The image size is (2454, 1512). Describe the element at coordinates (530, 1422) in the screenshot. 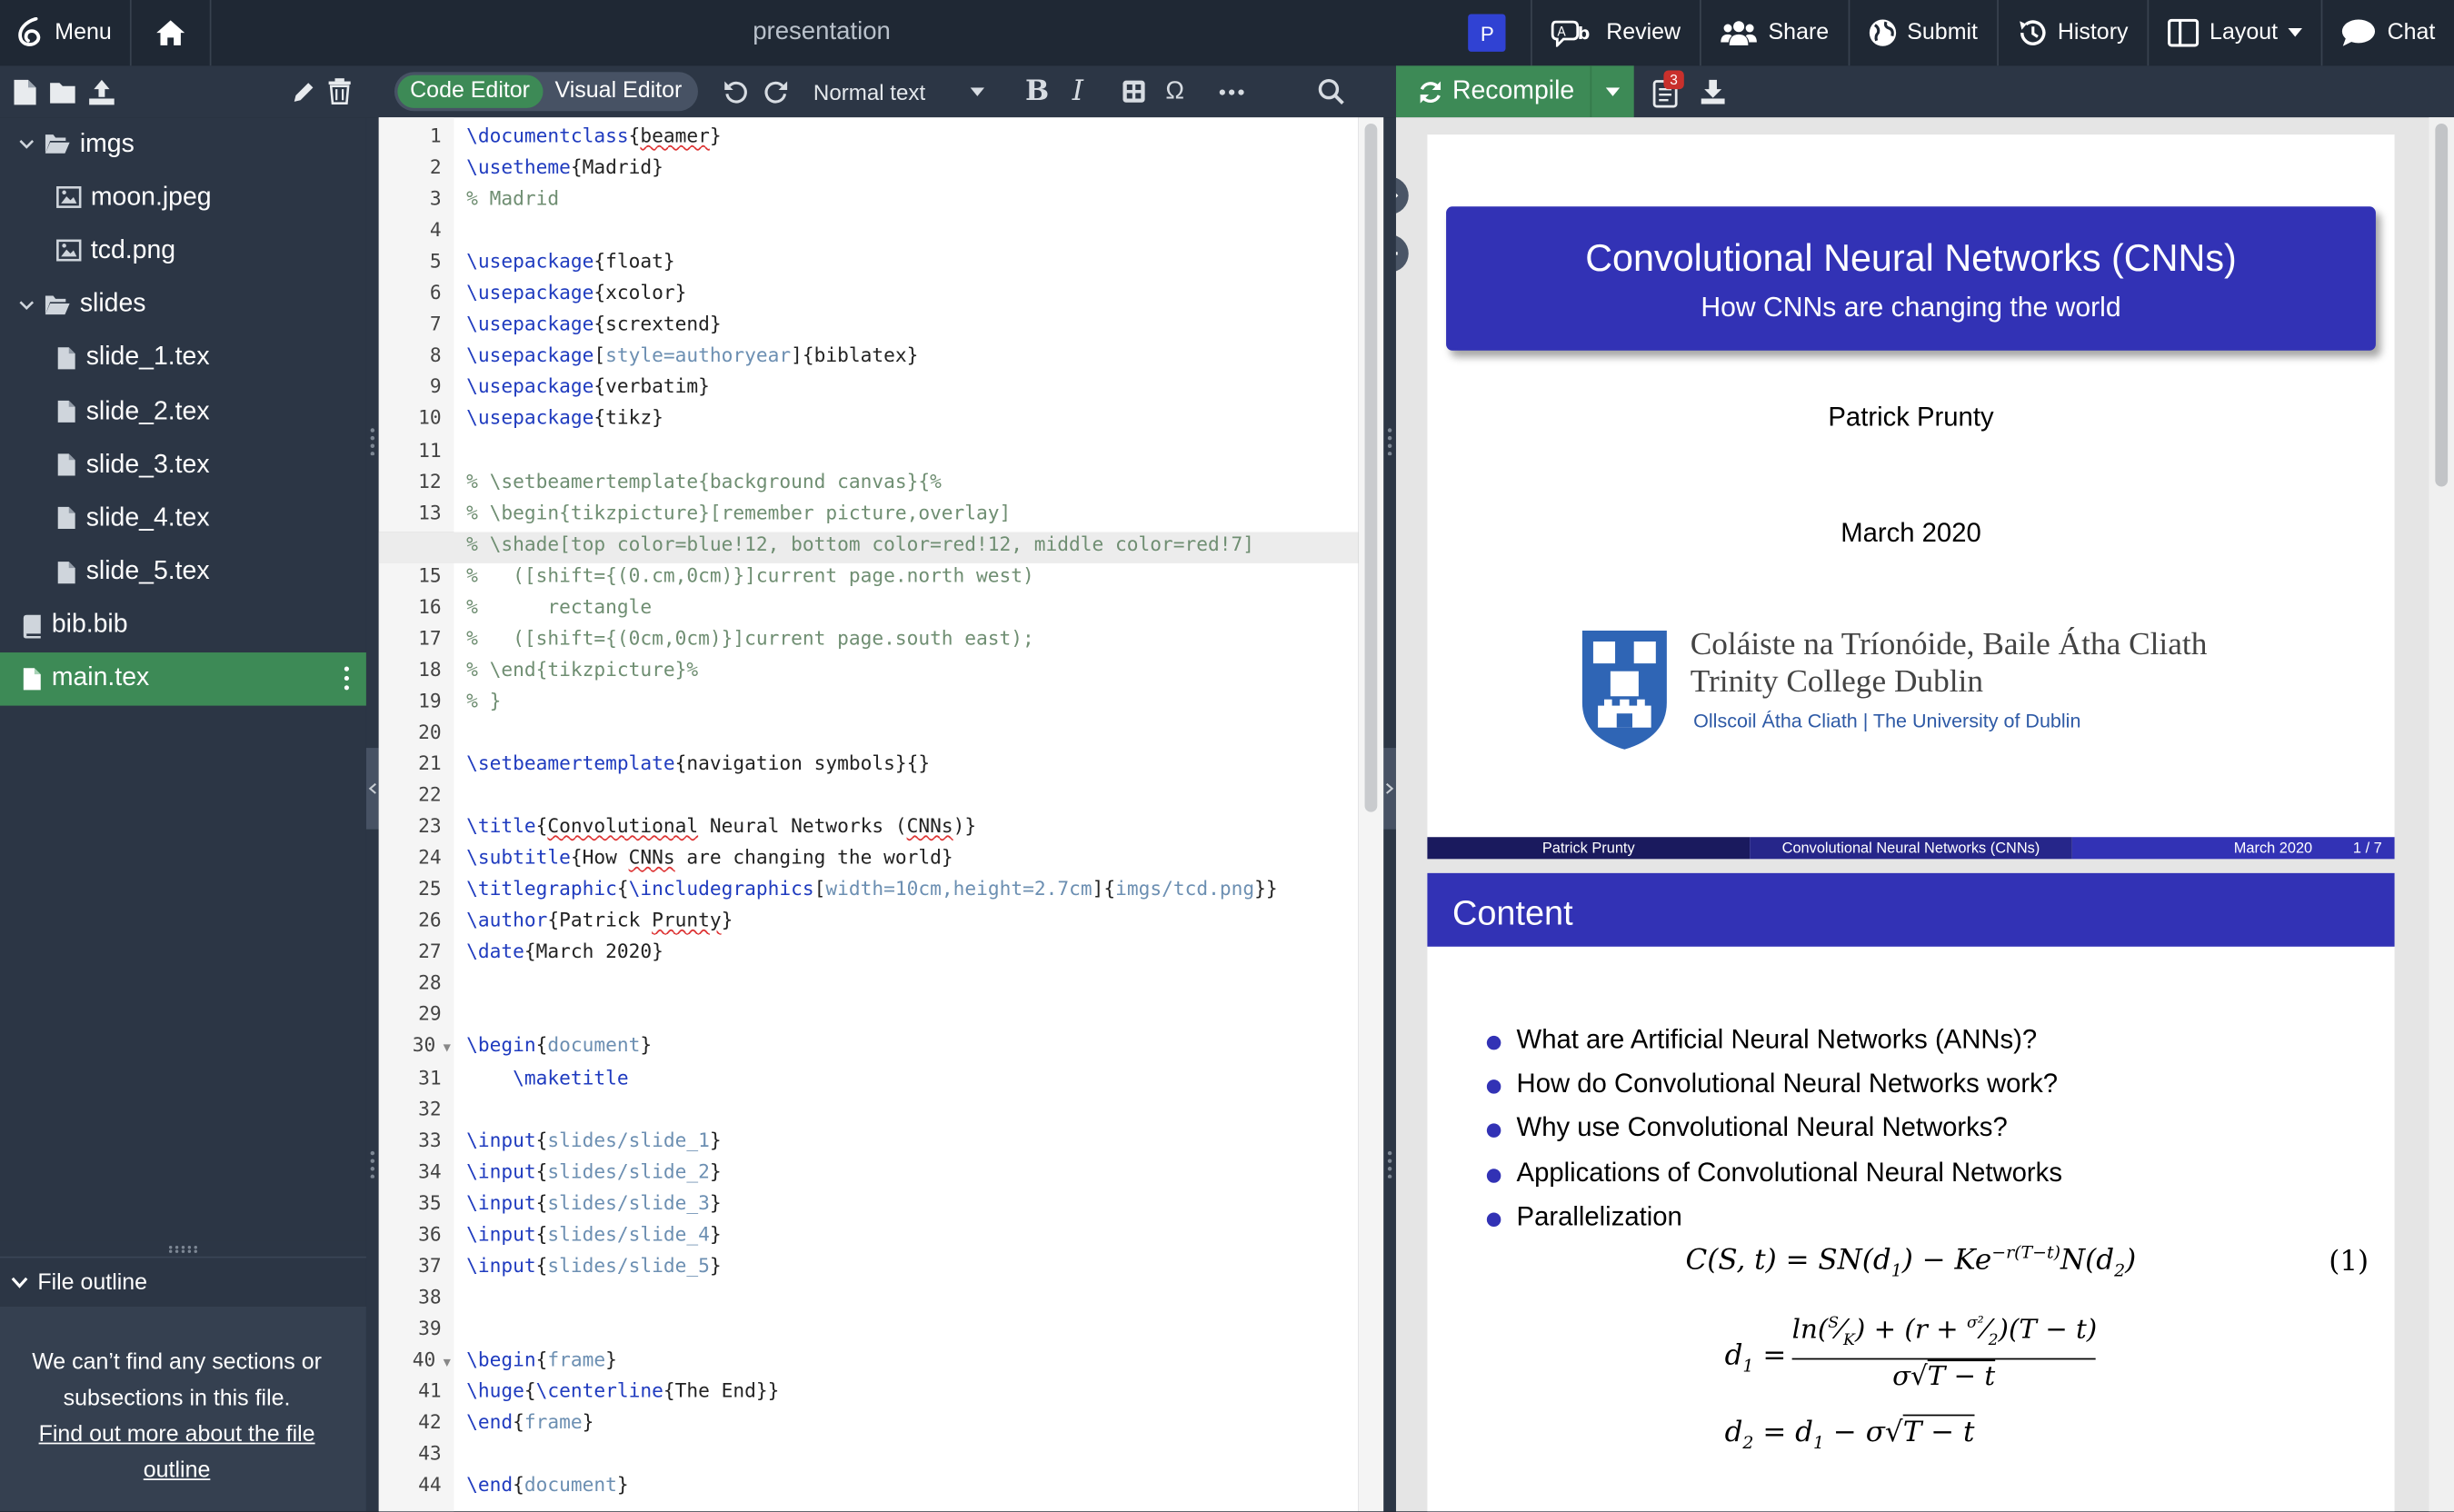

I see `code-line: \end{frame}` at that location.